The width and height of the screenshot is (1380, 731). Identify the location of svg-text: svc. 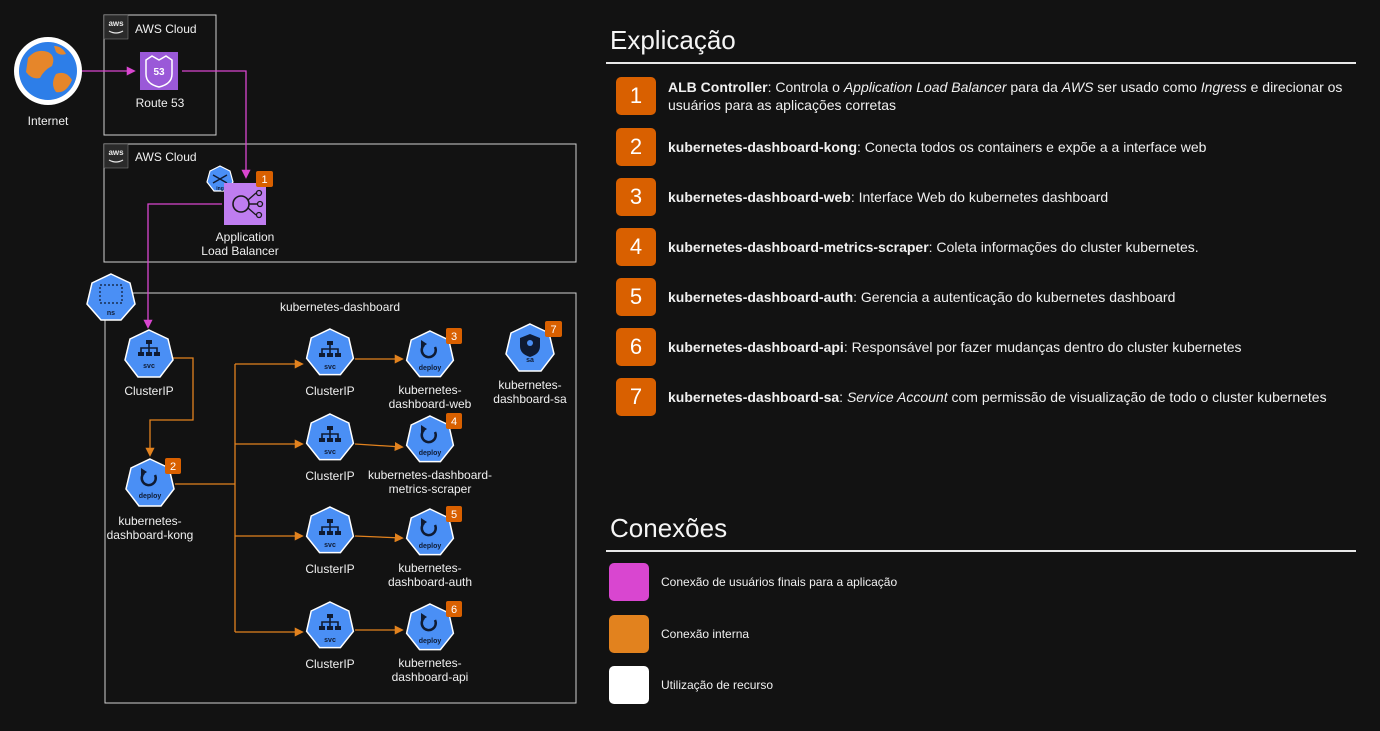
(149, 366).